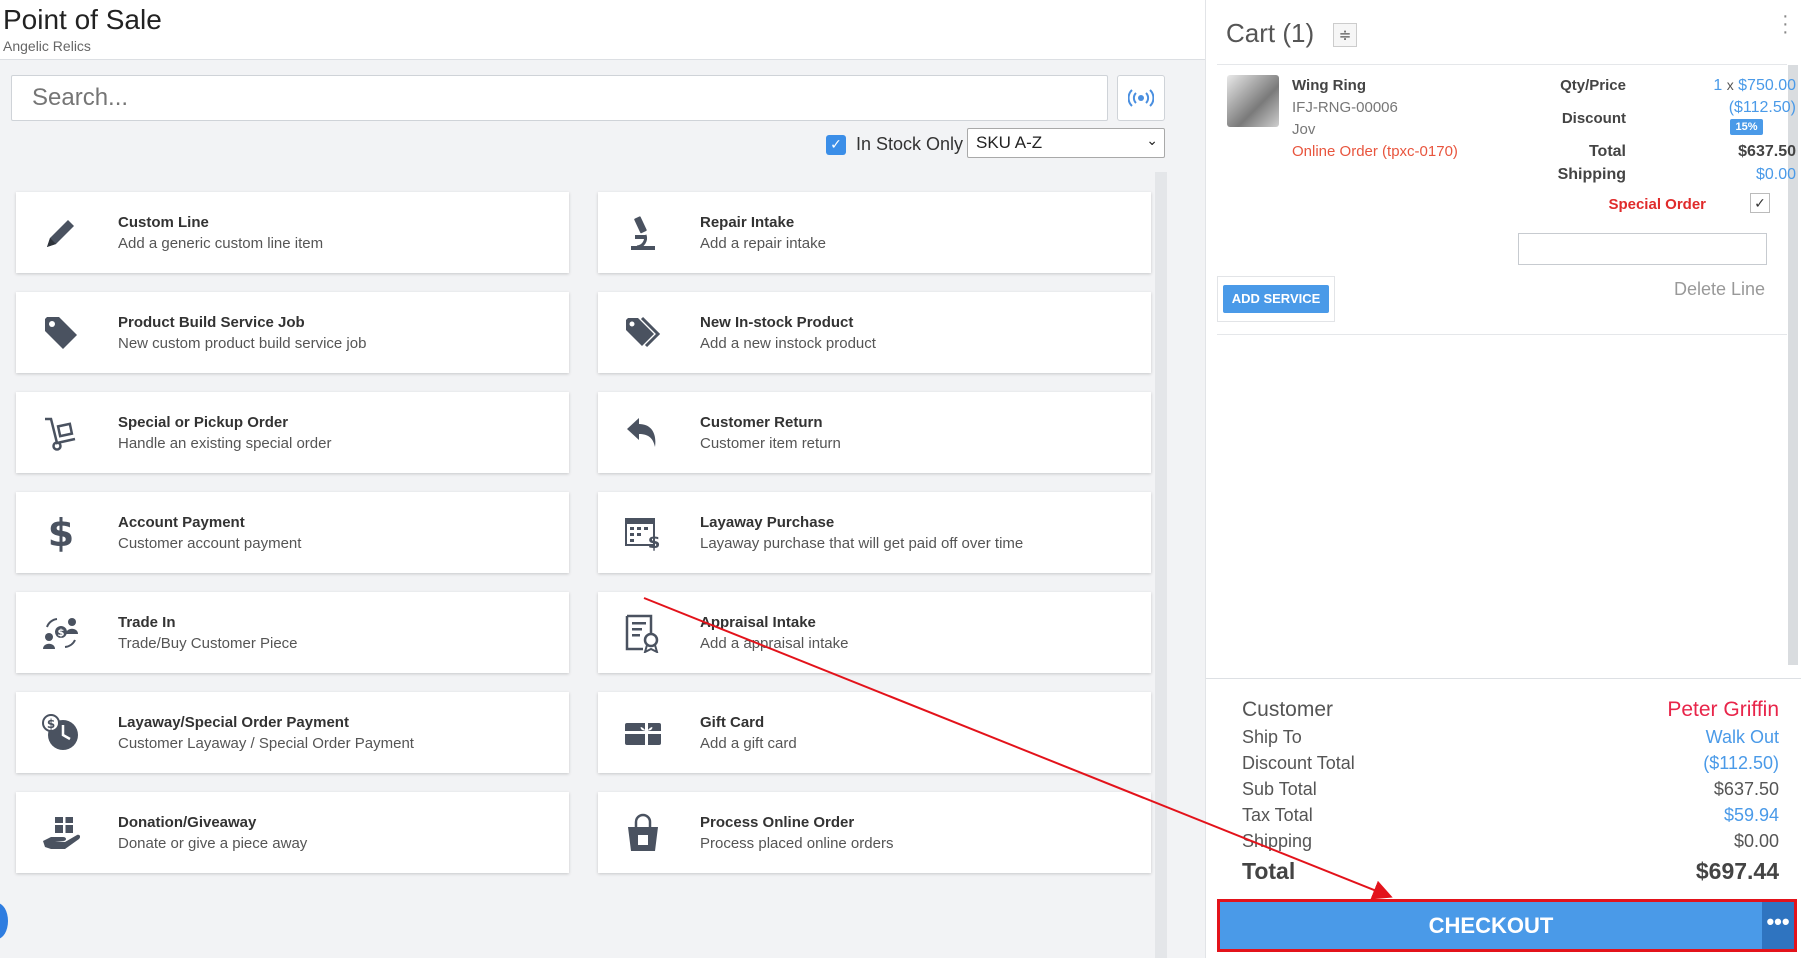  Describe the element at coordinates (61, 233) in the screenshot. I see `pencil-icon` at that location.